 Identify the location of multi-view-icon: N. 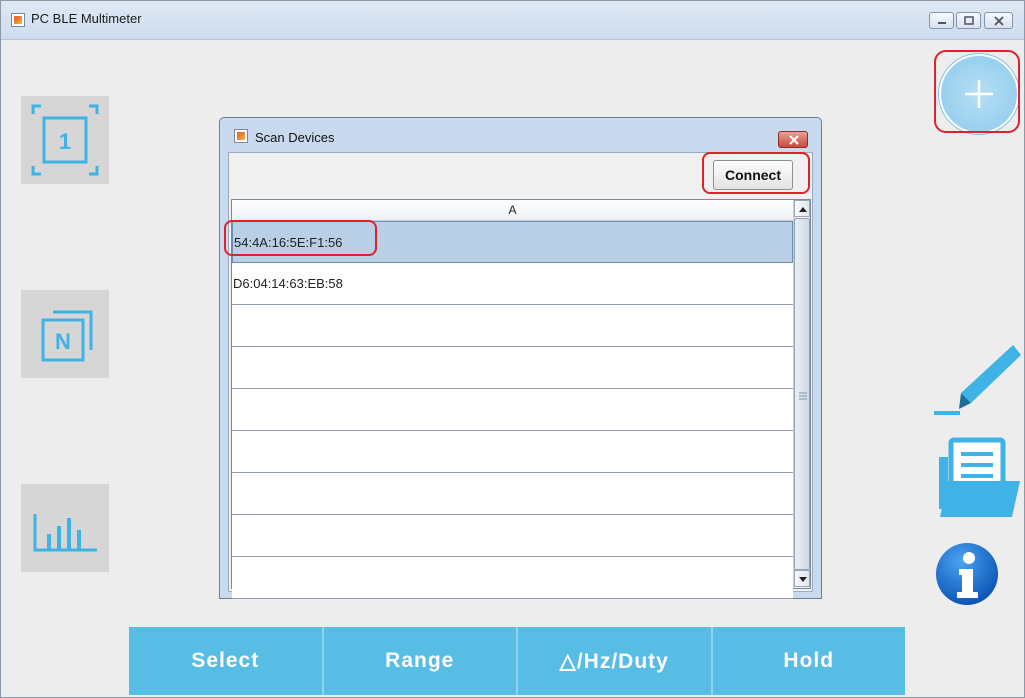
(67, 336).